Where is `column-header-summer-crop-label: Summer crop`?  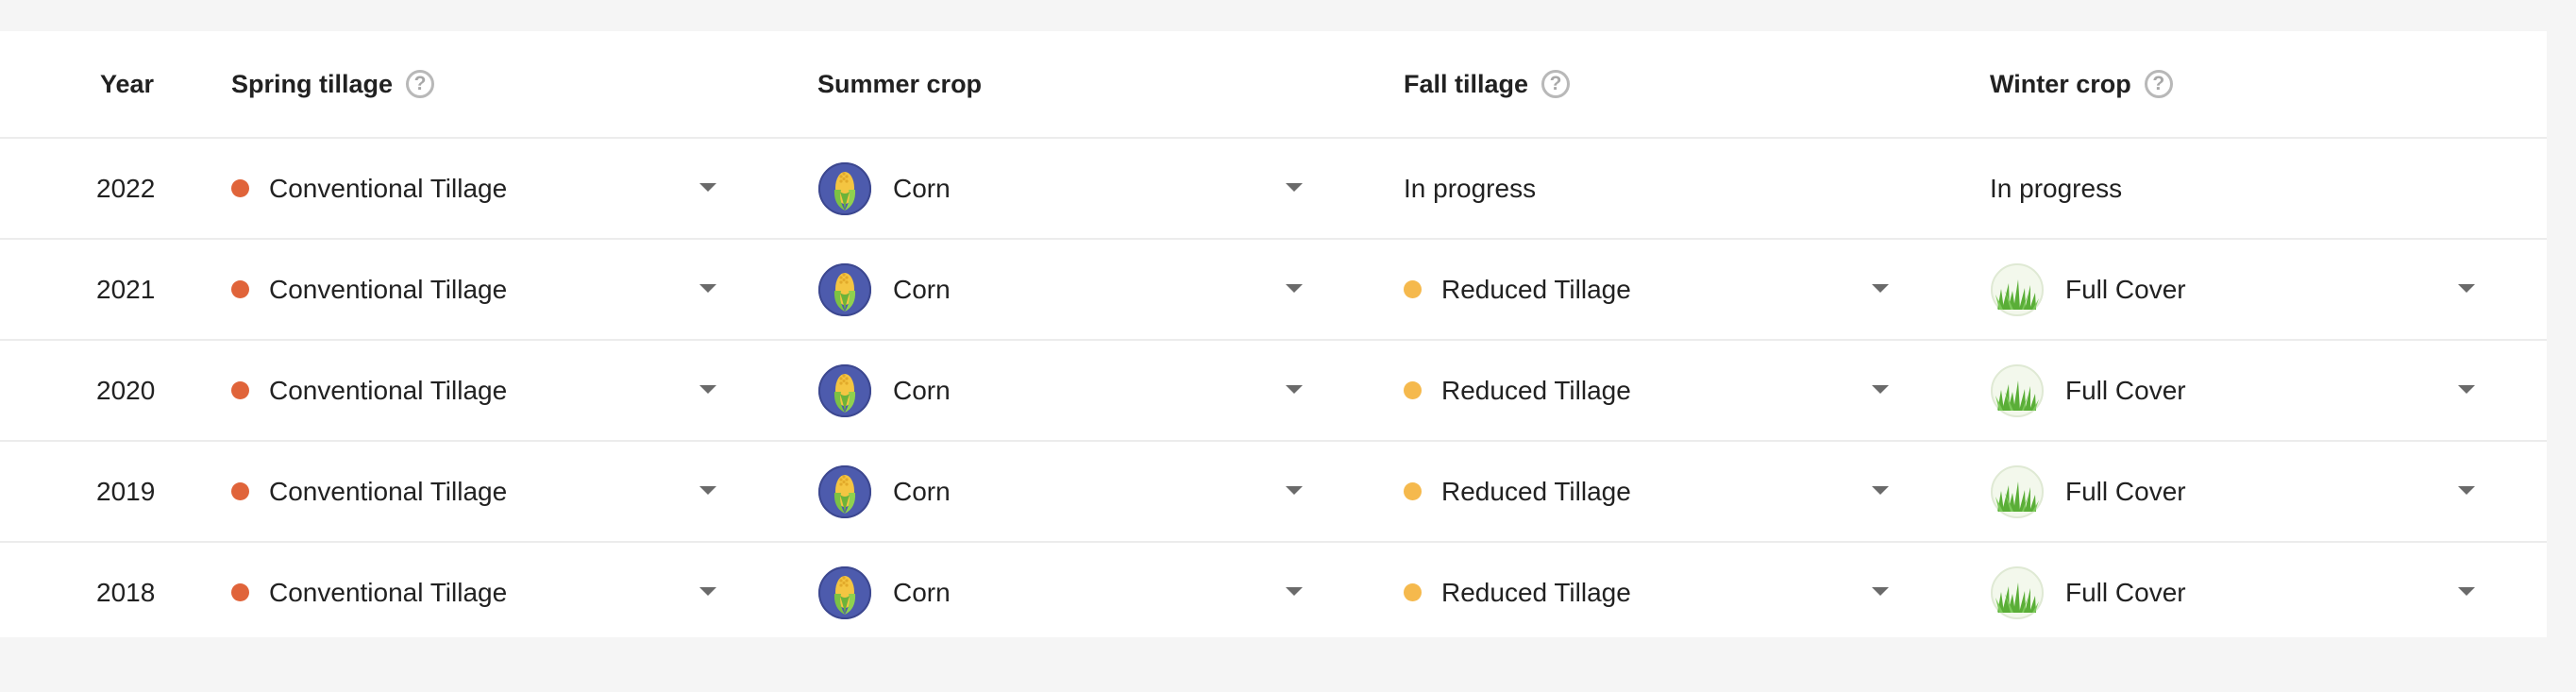 column-header-summer-crop-label: Summer crop is located at coordinates (900, 83).